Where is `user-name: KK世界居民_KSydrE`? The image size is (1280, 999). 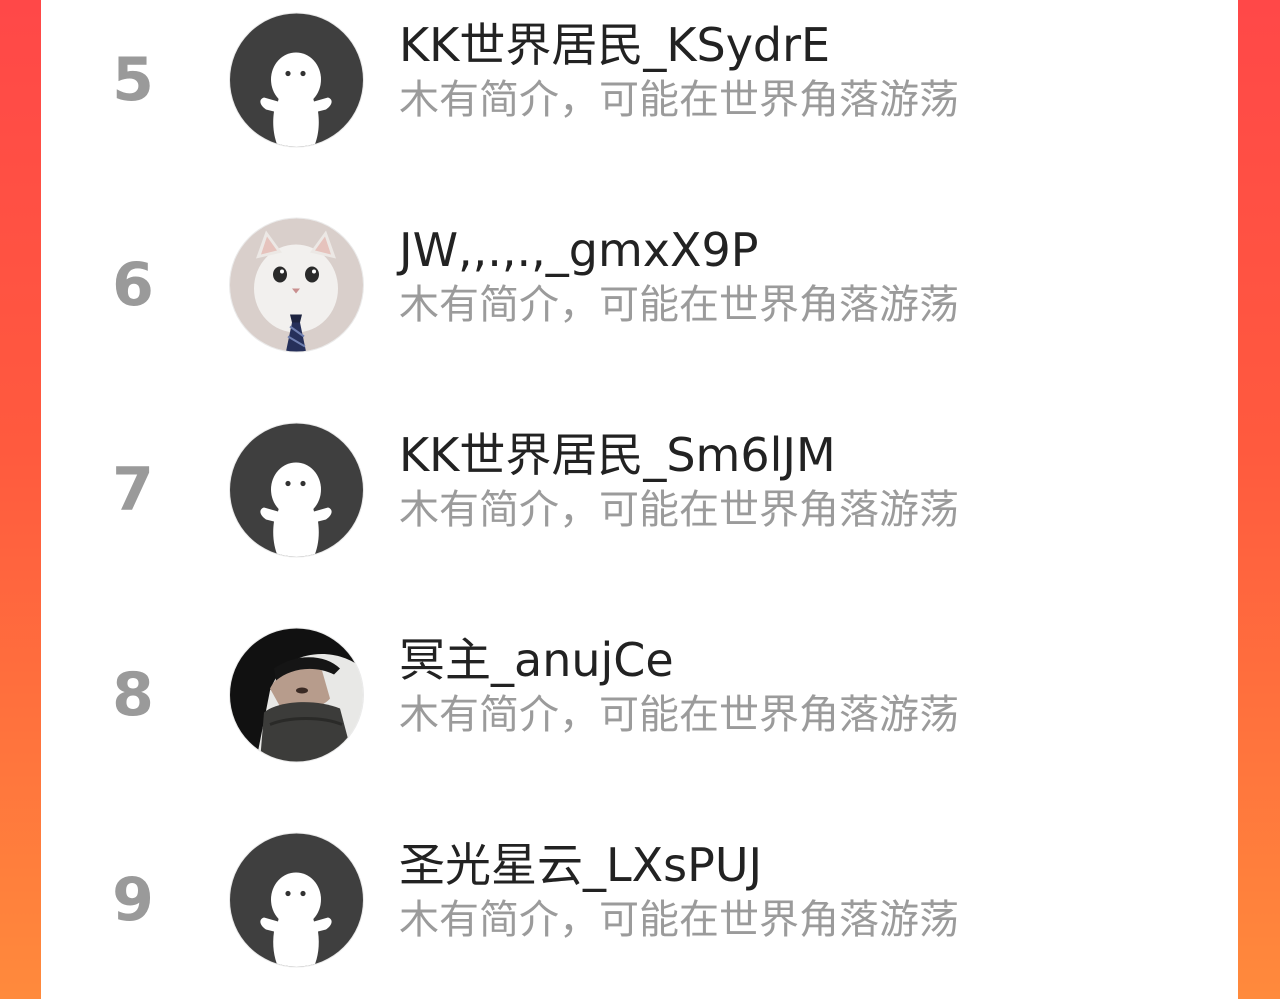 user-name: KK世界居民_KSydrE is located at coordinates (615, 45).